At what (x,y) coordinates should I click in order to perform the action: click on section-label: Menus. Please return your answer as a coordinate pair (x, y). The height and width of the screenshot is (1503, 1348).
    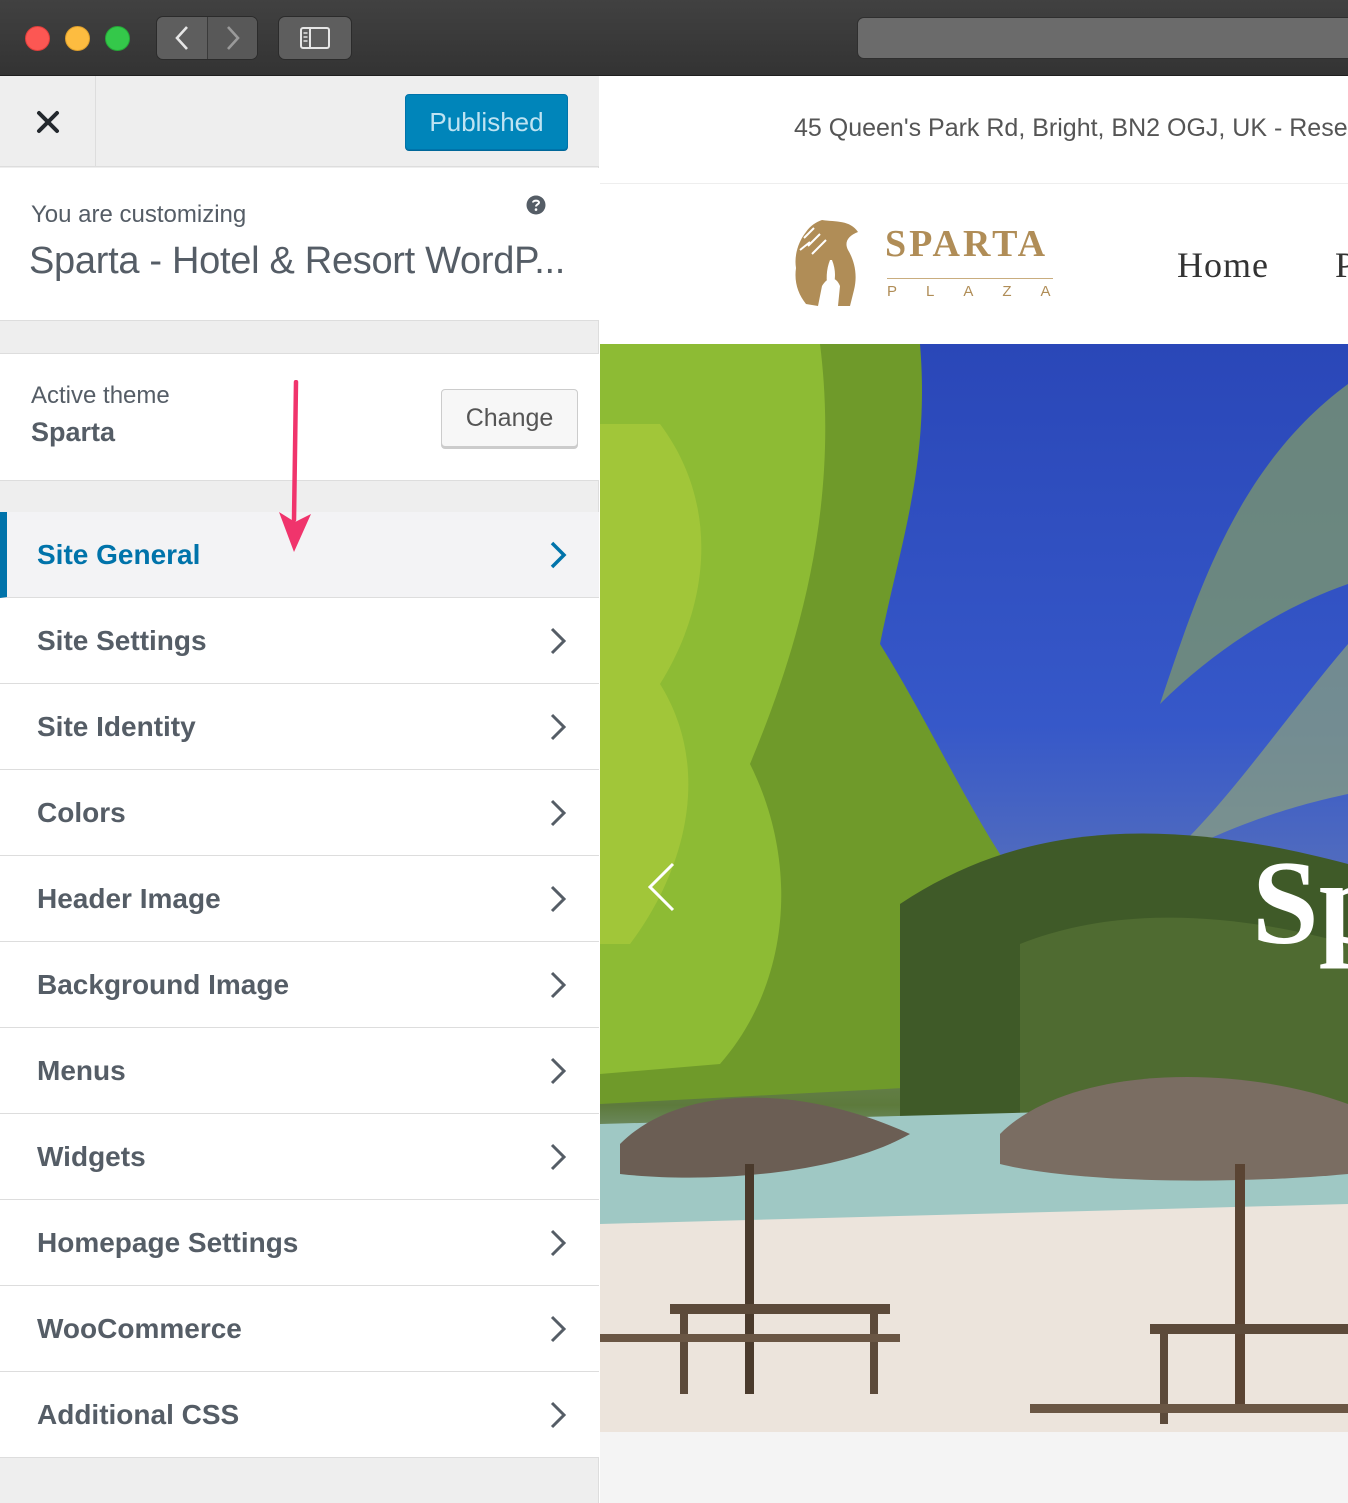
    Looking at the image, I should click on (81, 1070).